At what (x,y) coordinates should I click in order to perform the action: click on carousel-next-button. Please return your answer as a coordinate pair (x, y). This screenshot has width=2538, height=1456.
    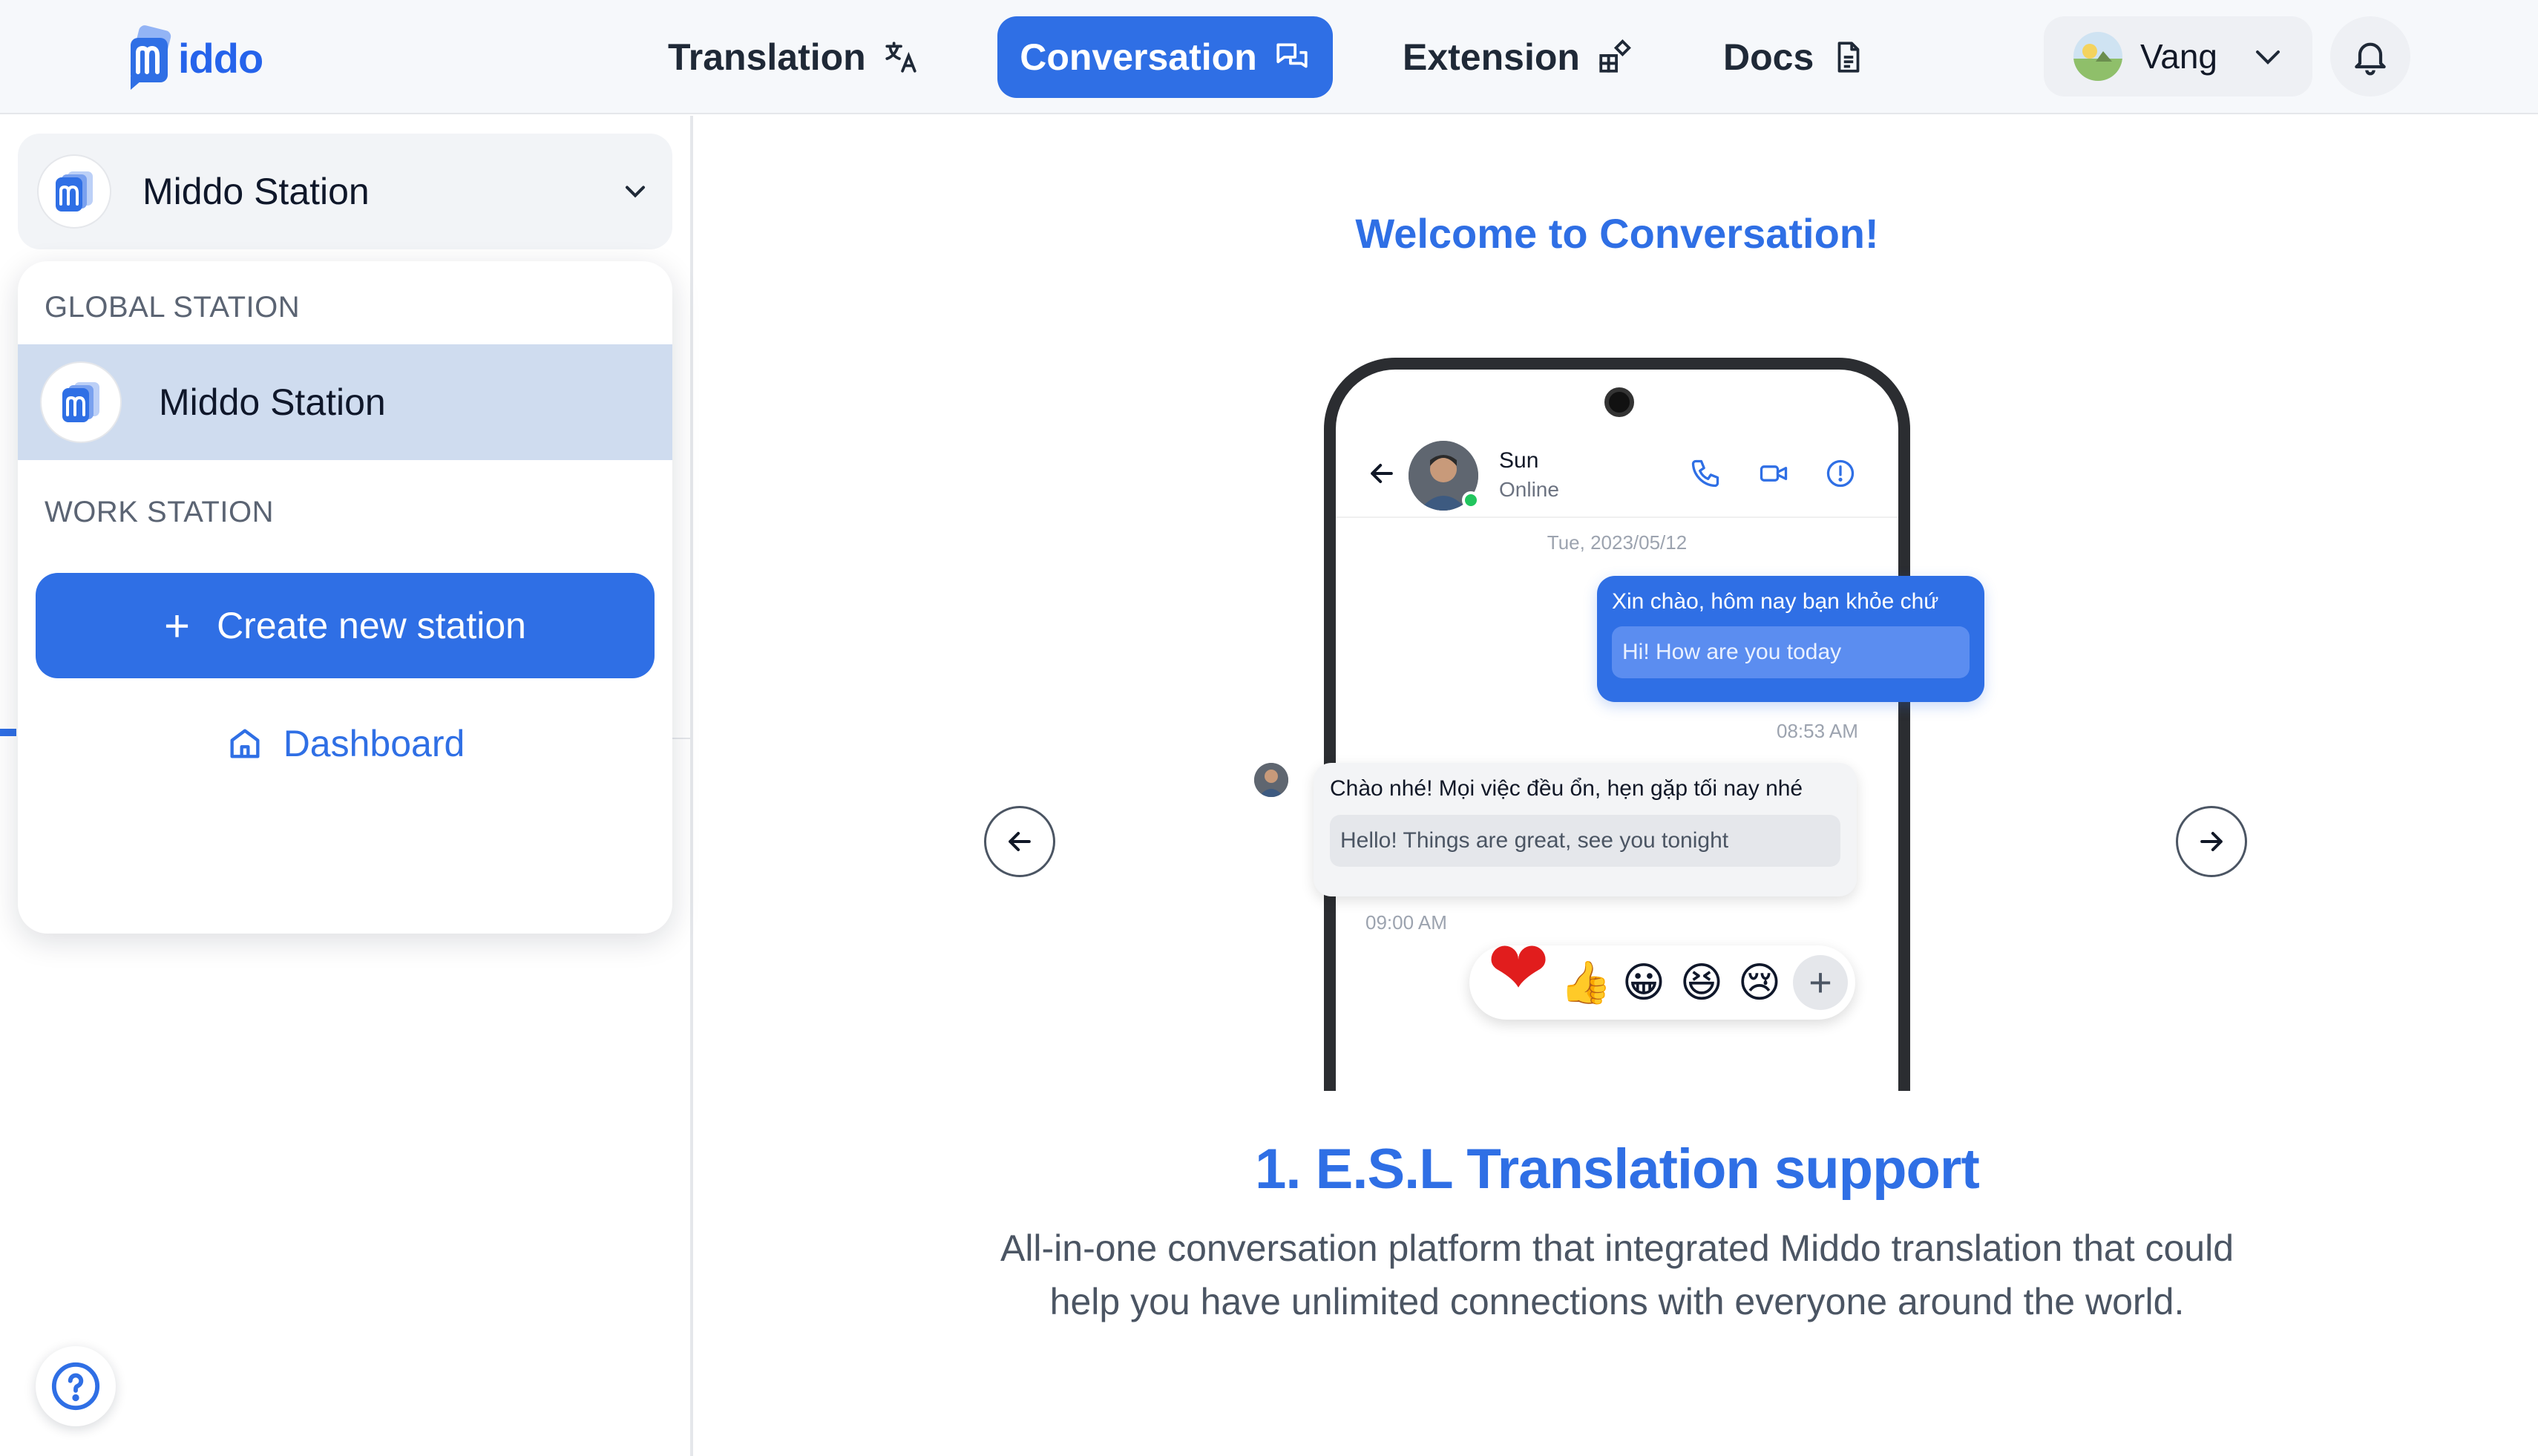
    Looking at the image, I should click on (2211, 842).